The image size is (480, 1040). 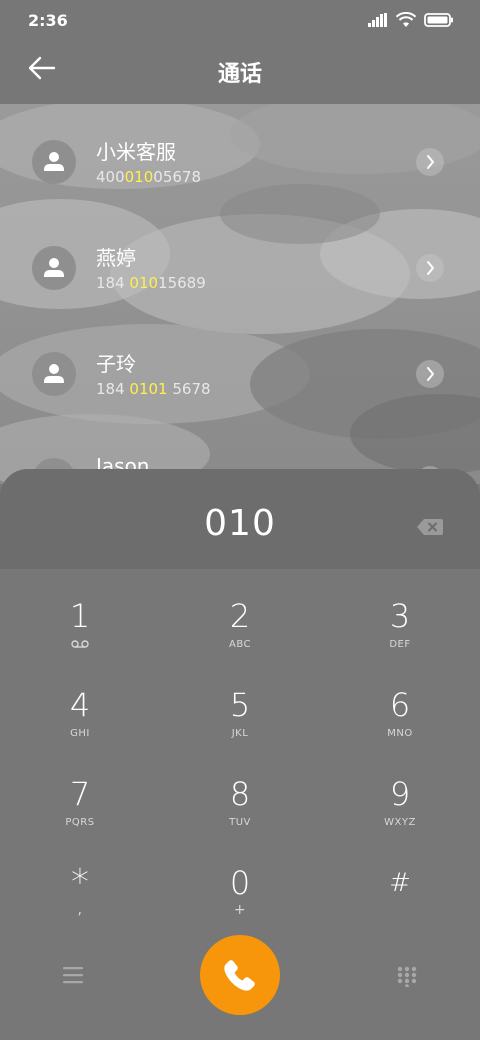 I want to click on backspace-icon, so click(x=430, y=527).